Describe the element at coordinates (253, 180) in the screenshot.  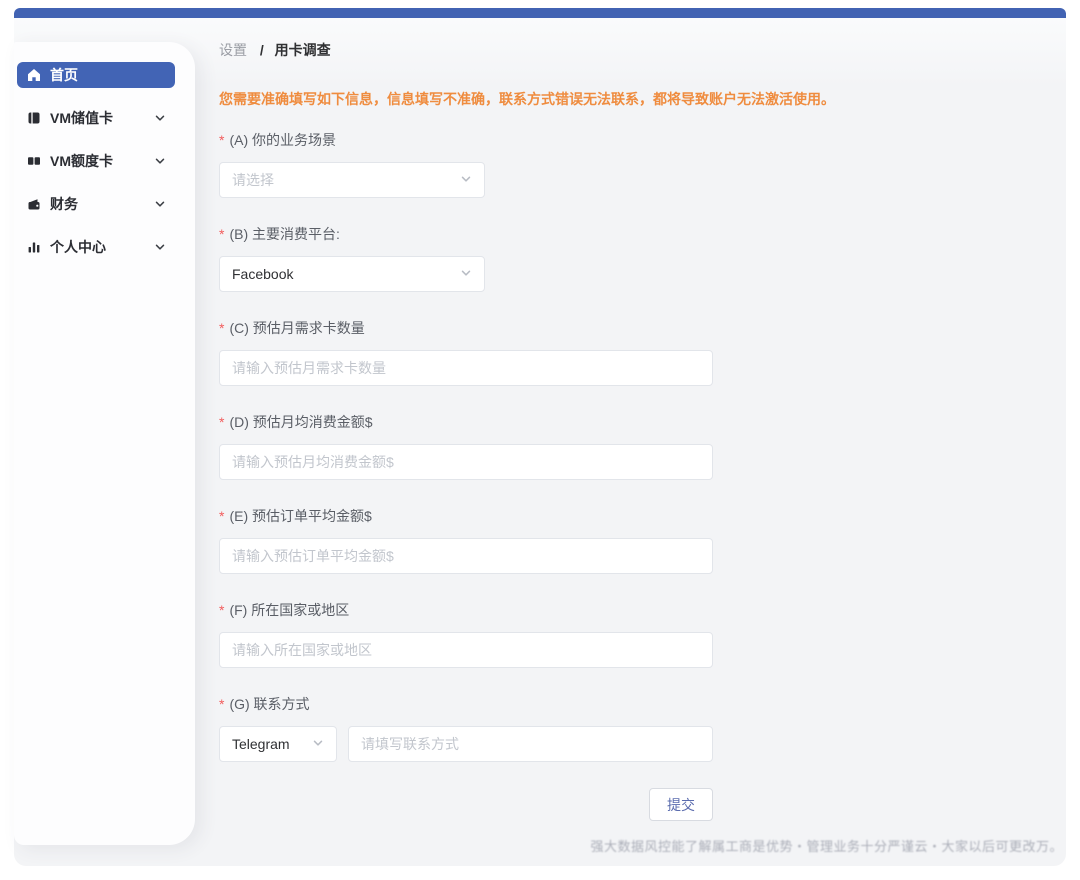
I see `select-placeholder: 请选择` at that location.